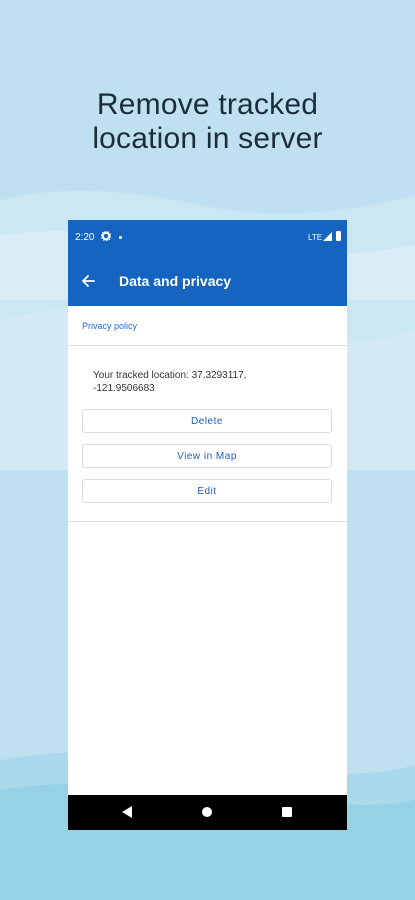 This screenshot has width=415, height=900. Describe the element at coordinates (315, 237) in the screenshot. I see `network-label: LTE` at that location.